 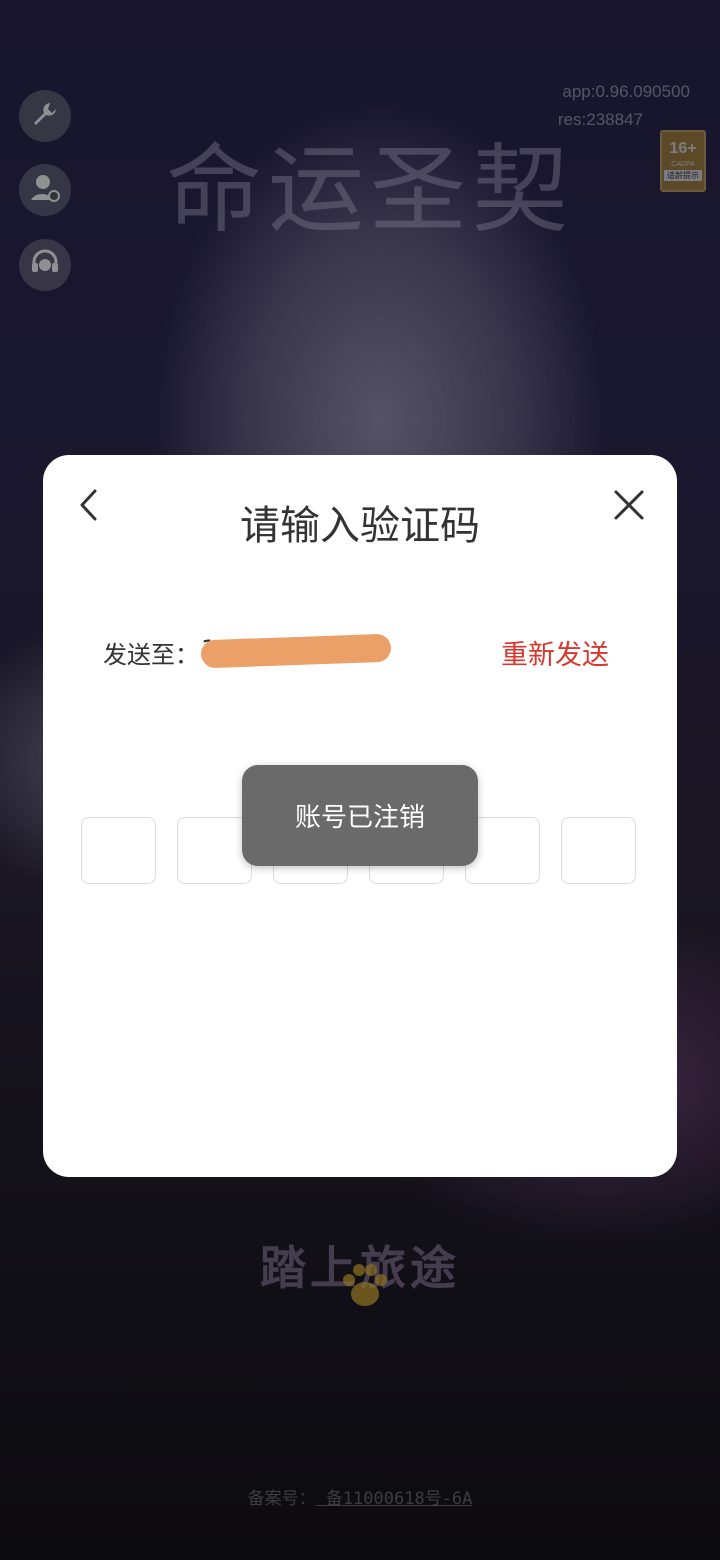 I want to click on close-button, so click(x=629, y=507).